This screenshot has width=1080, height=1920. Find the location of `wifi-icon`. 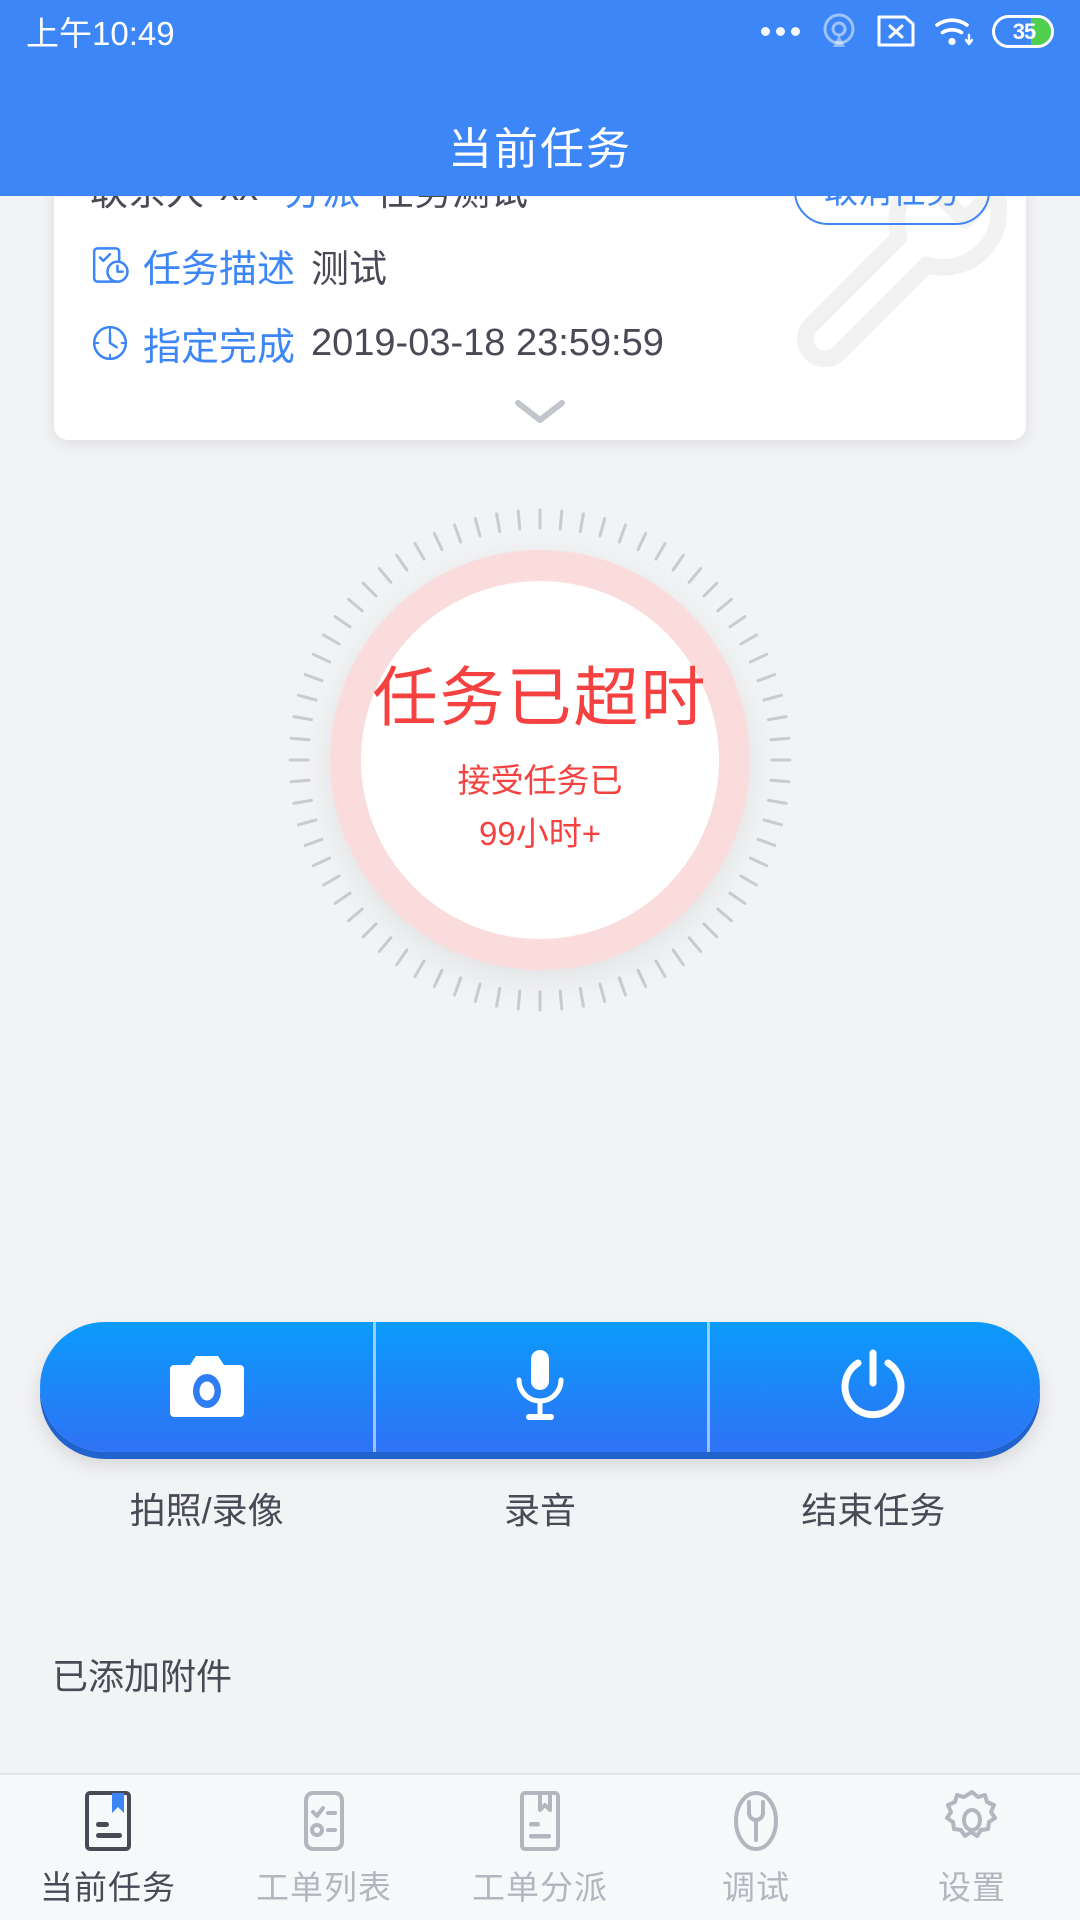

wifi-icon is located at coordinates (954, 32).